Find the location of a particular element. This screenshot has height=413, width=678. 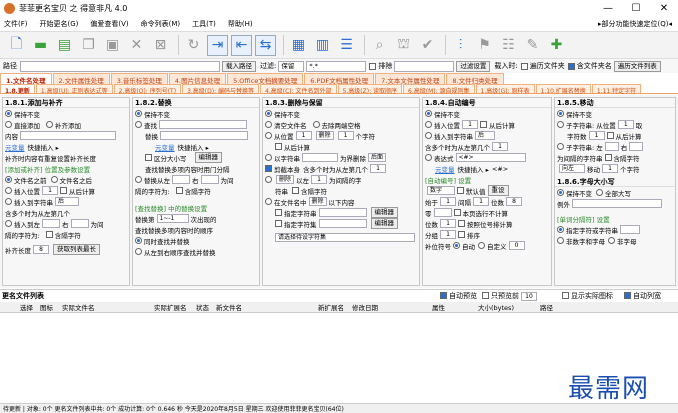

keep2-radio is located at coordinates (560, 192).